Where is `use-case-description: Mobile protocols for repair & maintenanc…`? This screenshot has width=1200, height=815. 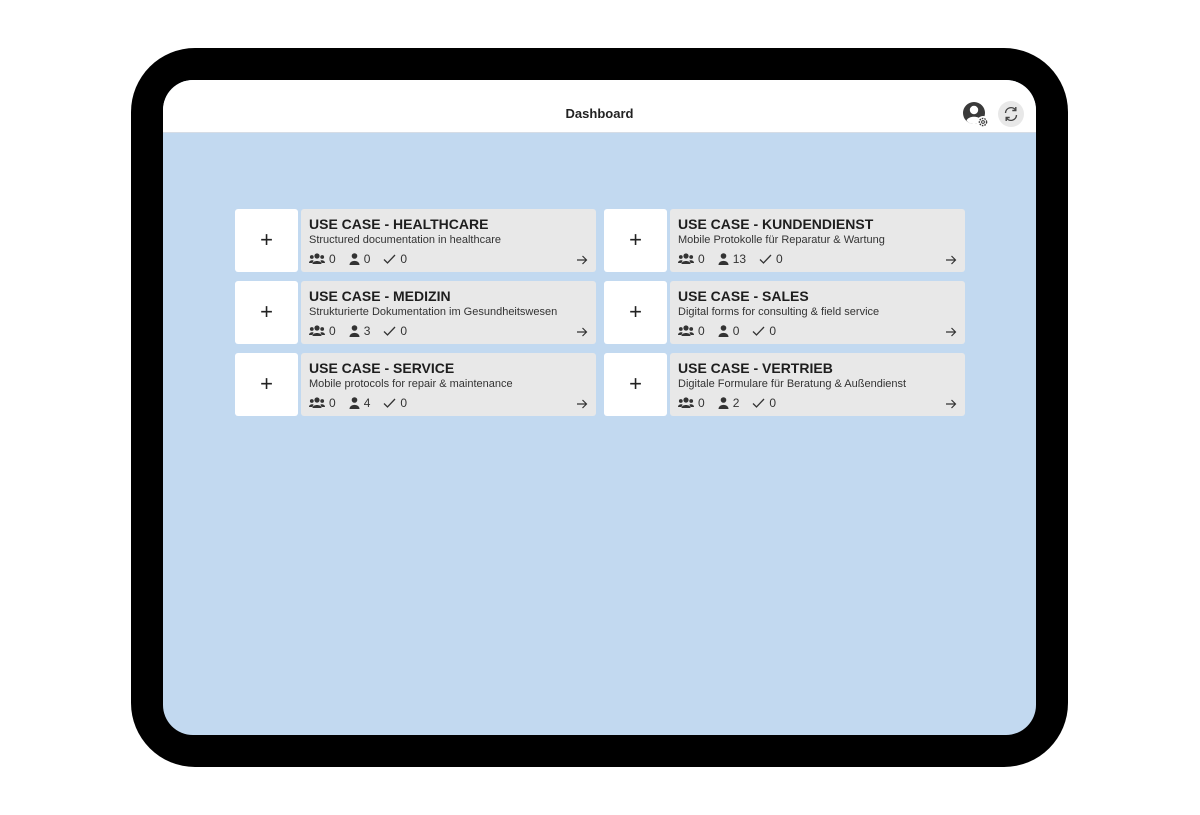 use-case-description: Mobile protocols for repair & maintenanc… is located at coordinates (411, 384).